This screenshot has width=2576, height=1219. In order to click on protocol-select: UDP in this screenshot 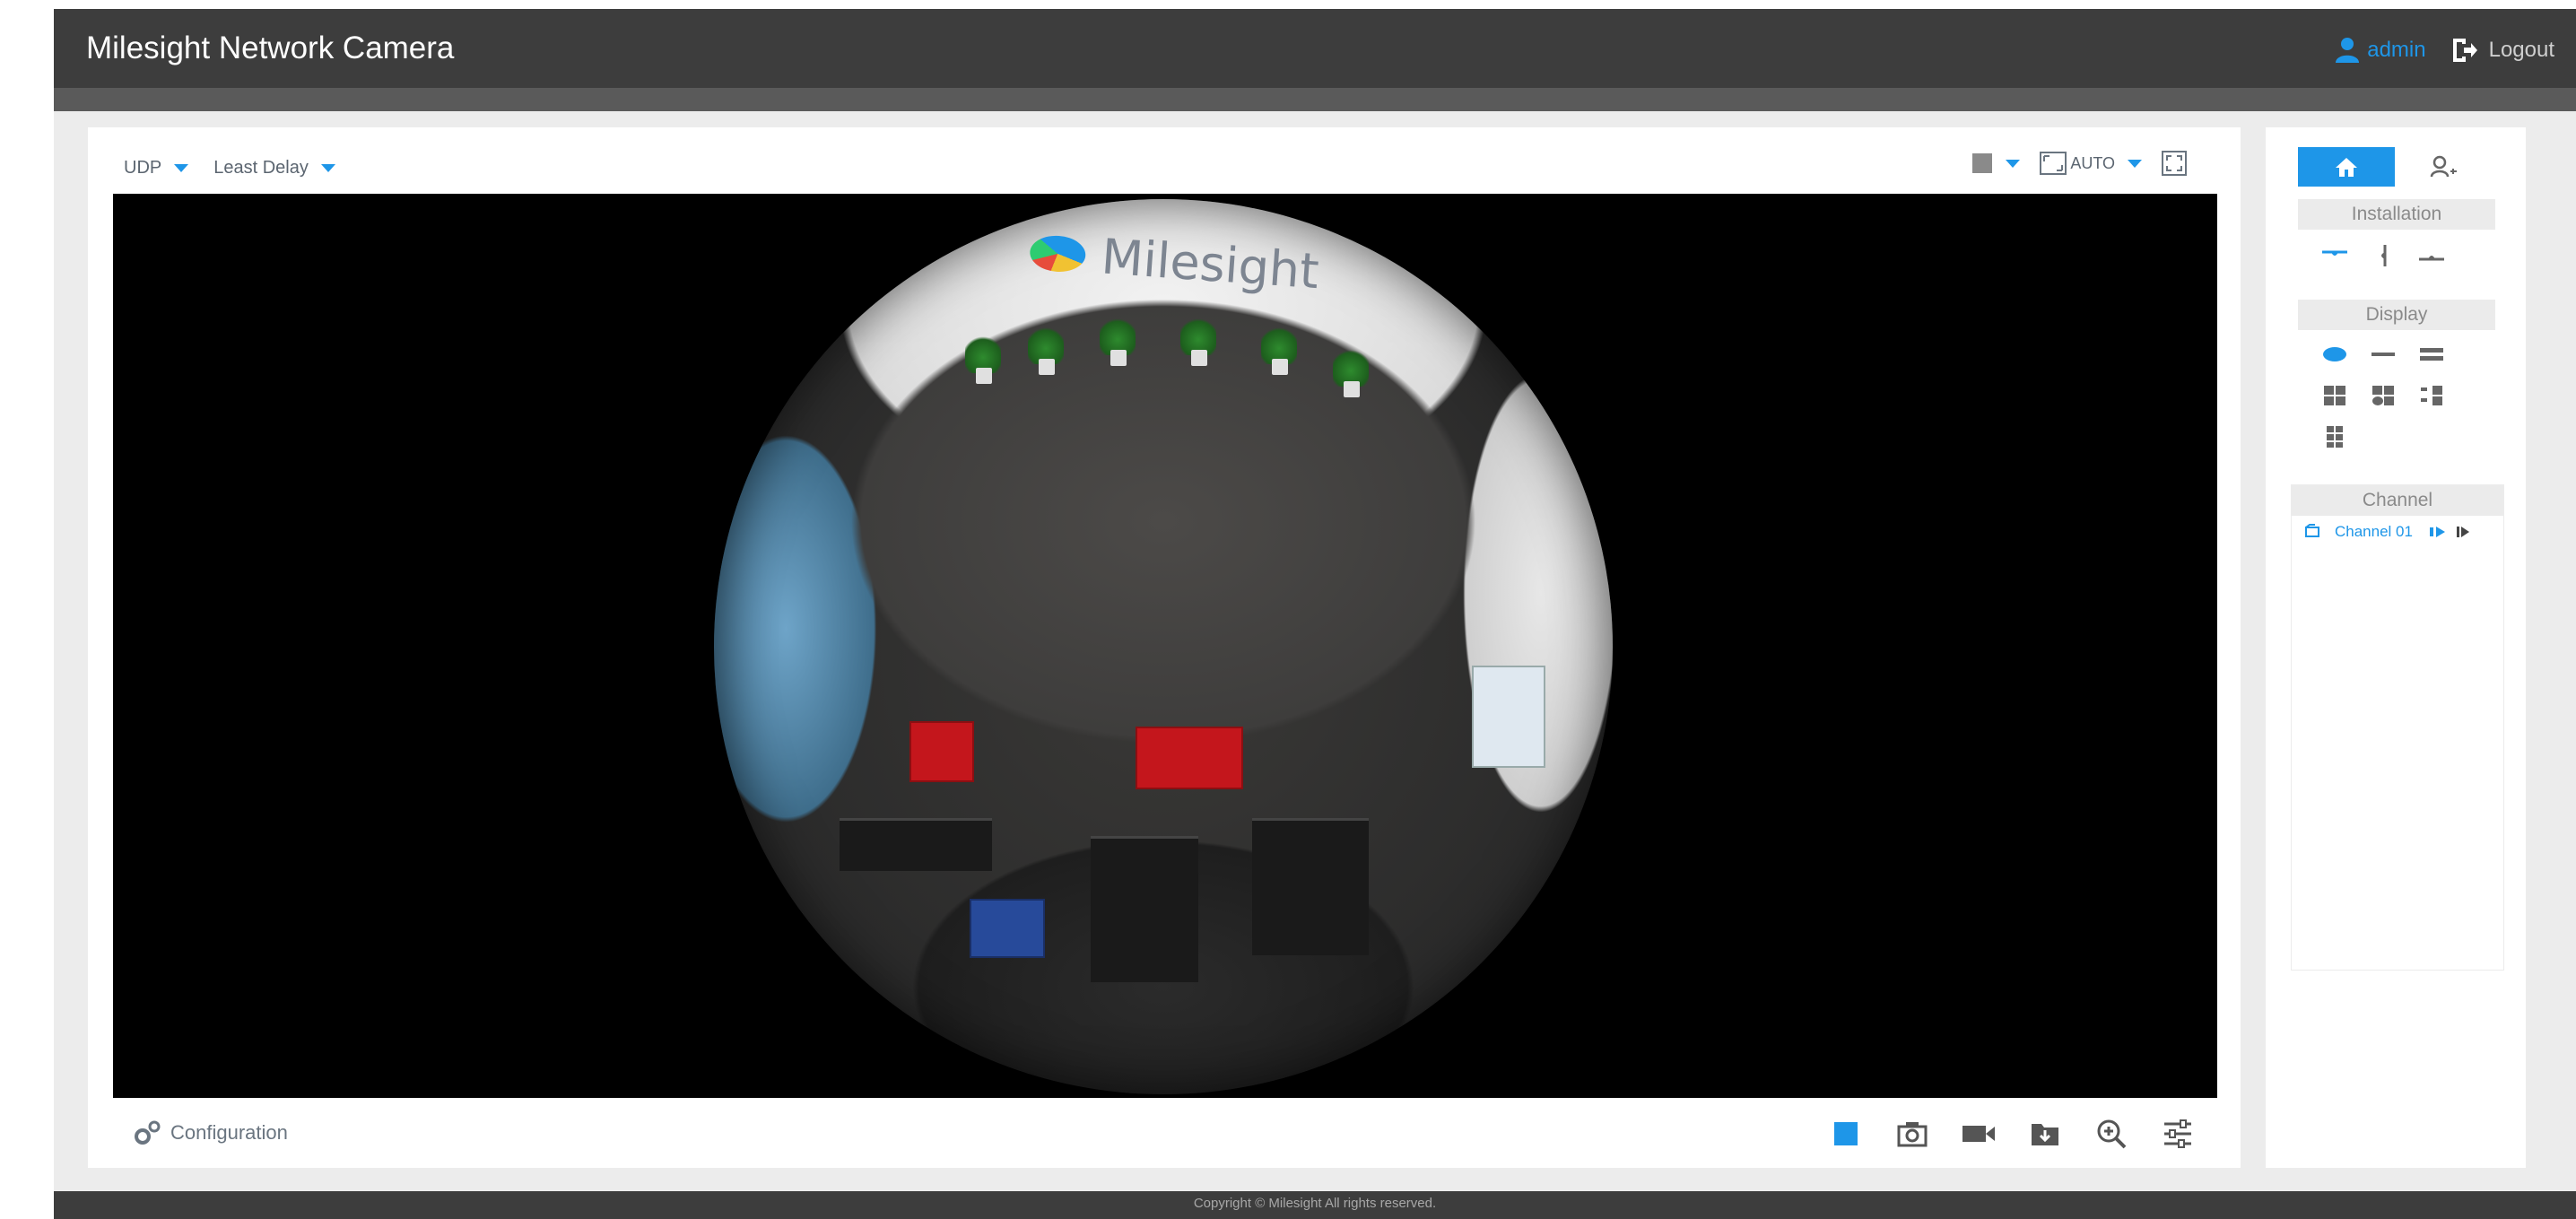, I will do `click(156, 168)`.